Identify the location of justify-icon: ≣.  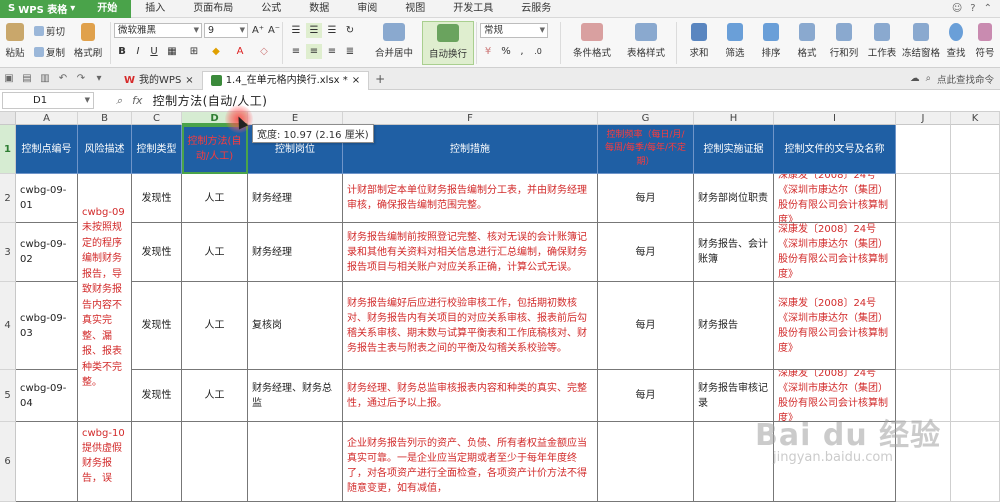
(350, 51).